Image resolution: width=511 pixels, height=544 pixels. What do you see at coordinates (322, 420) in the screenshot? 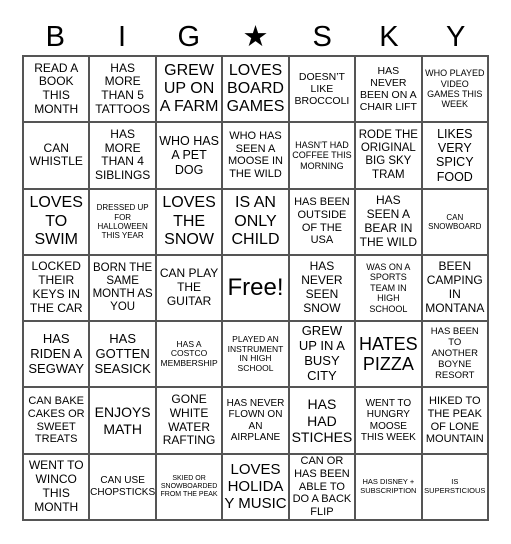
I see `bingo-cell: HAS HAD STICHES` at bounding box center [322, 420].